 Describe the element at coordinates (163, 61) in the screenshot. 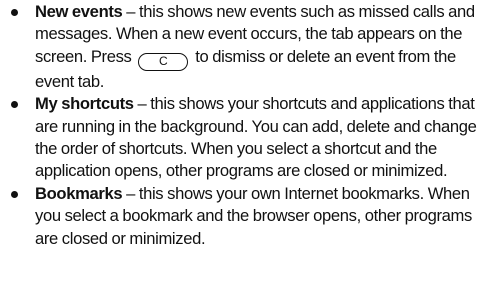

I see `c-key-icon: C` at that location.